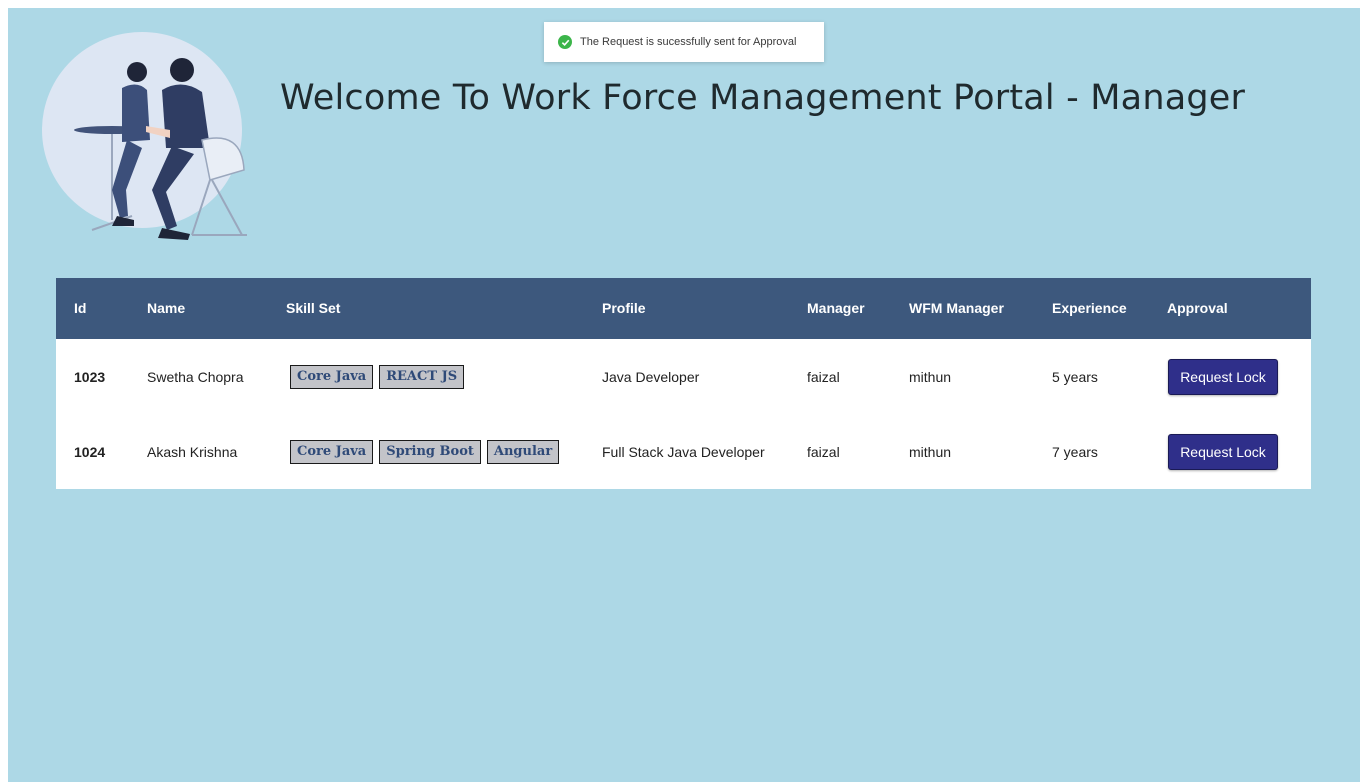 This screenshot has width=1360, height=782. What do you see at coordinates (430, 452) in the screenshot?
I see `skill-chip: Spring Boot` at bounding box center [430, 452].